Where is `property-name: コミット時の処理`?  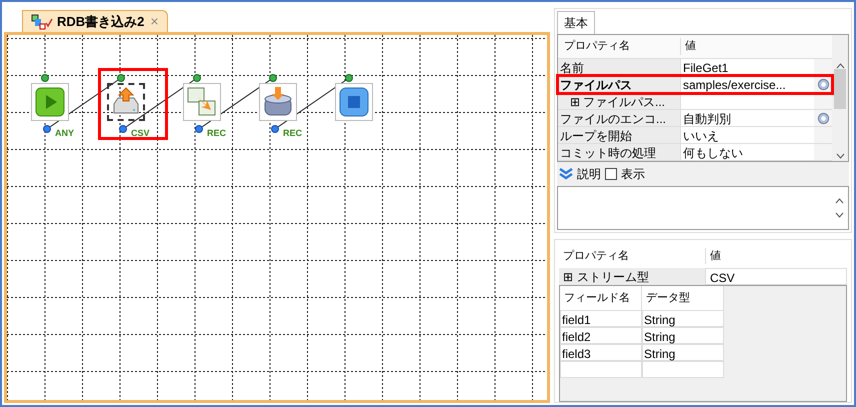 property-name: コミット時の処理 is located at coordinates (619, 152).